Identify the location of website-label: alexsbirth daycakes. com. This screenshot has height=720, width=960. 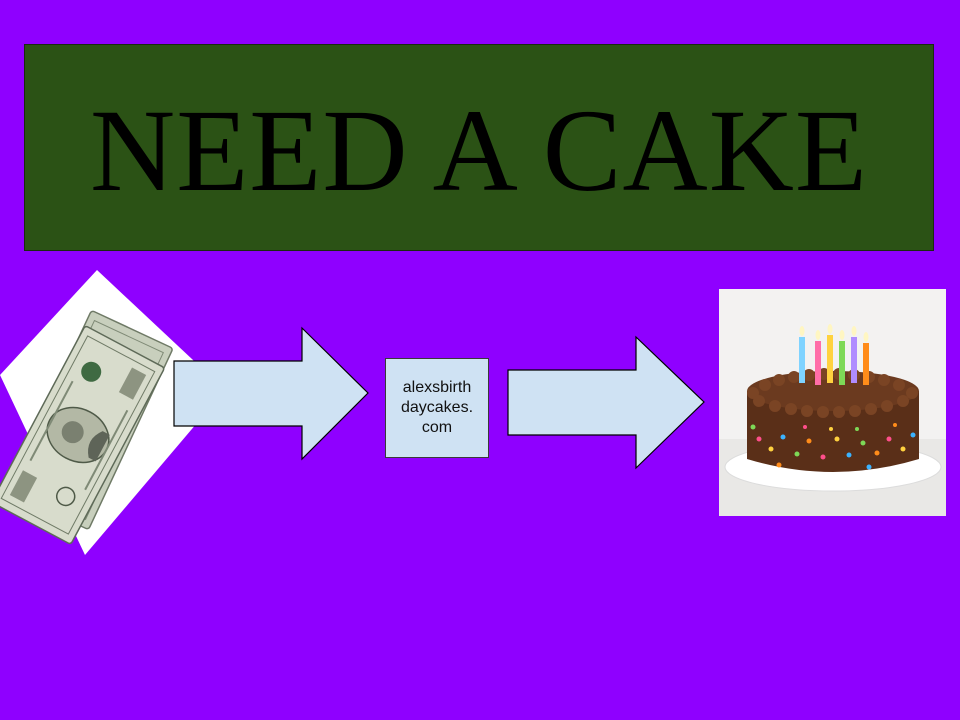
(437, 407).